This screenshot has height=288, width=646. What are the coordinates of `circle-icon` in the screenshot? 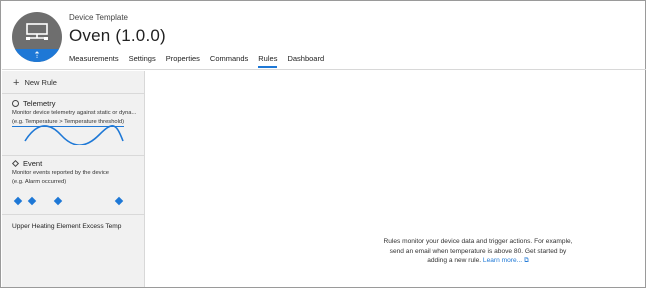 It's located at (15, 103).